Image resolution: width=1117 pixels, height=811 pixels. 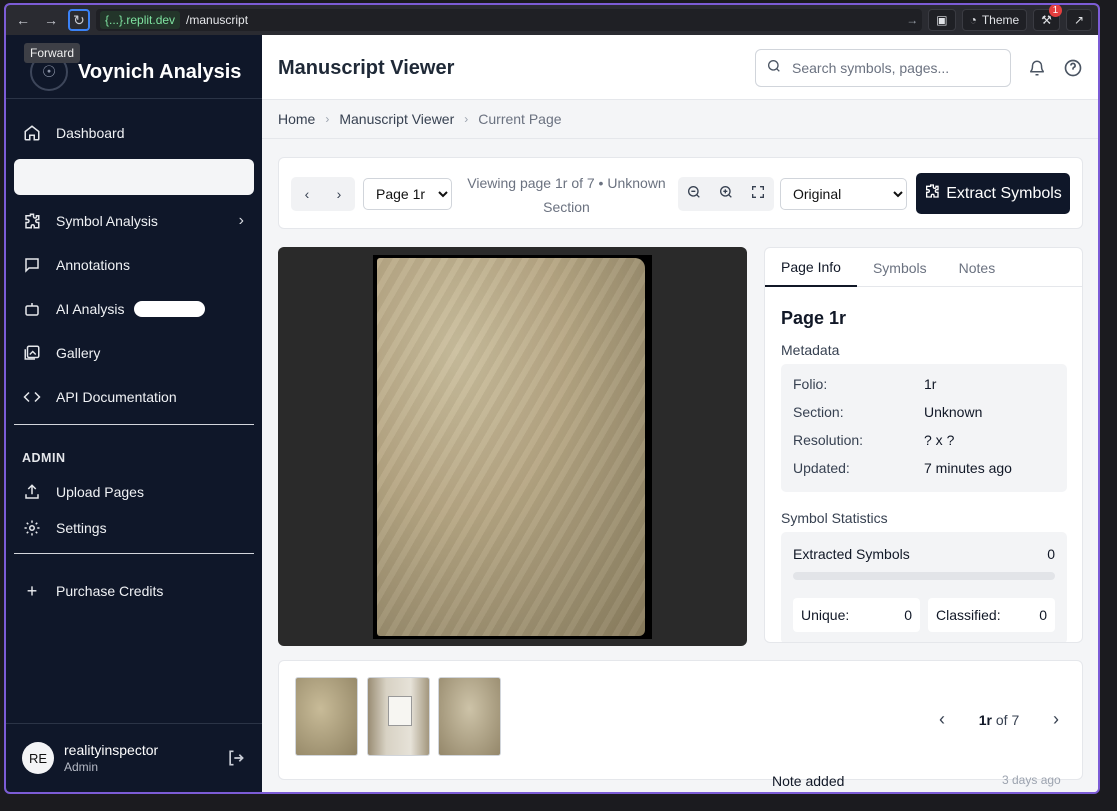 What do you see at coordinates (134, 98) in the screenshot?
I see `sidebar-divider` at bounding box center [134, 98].